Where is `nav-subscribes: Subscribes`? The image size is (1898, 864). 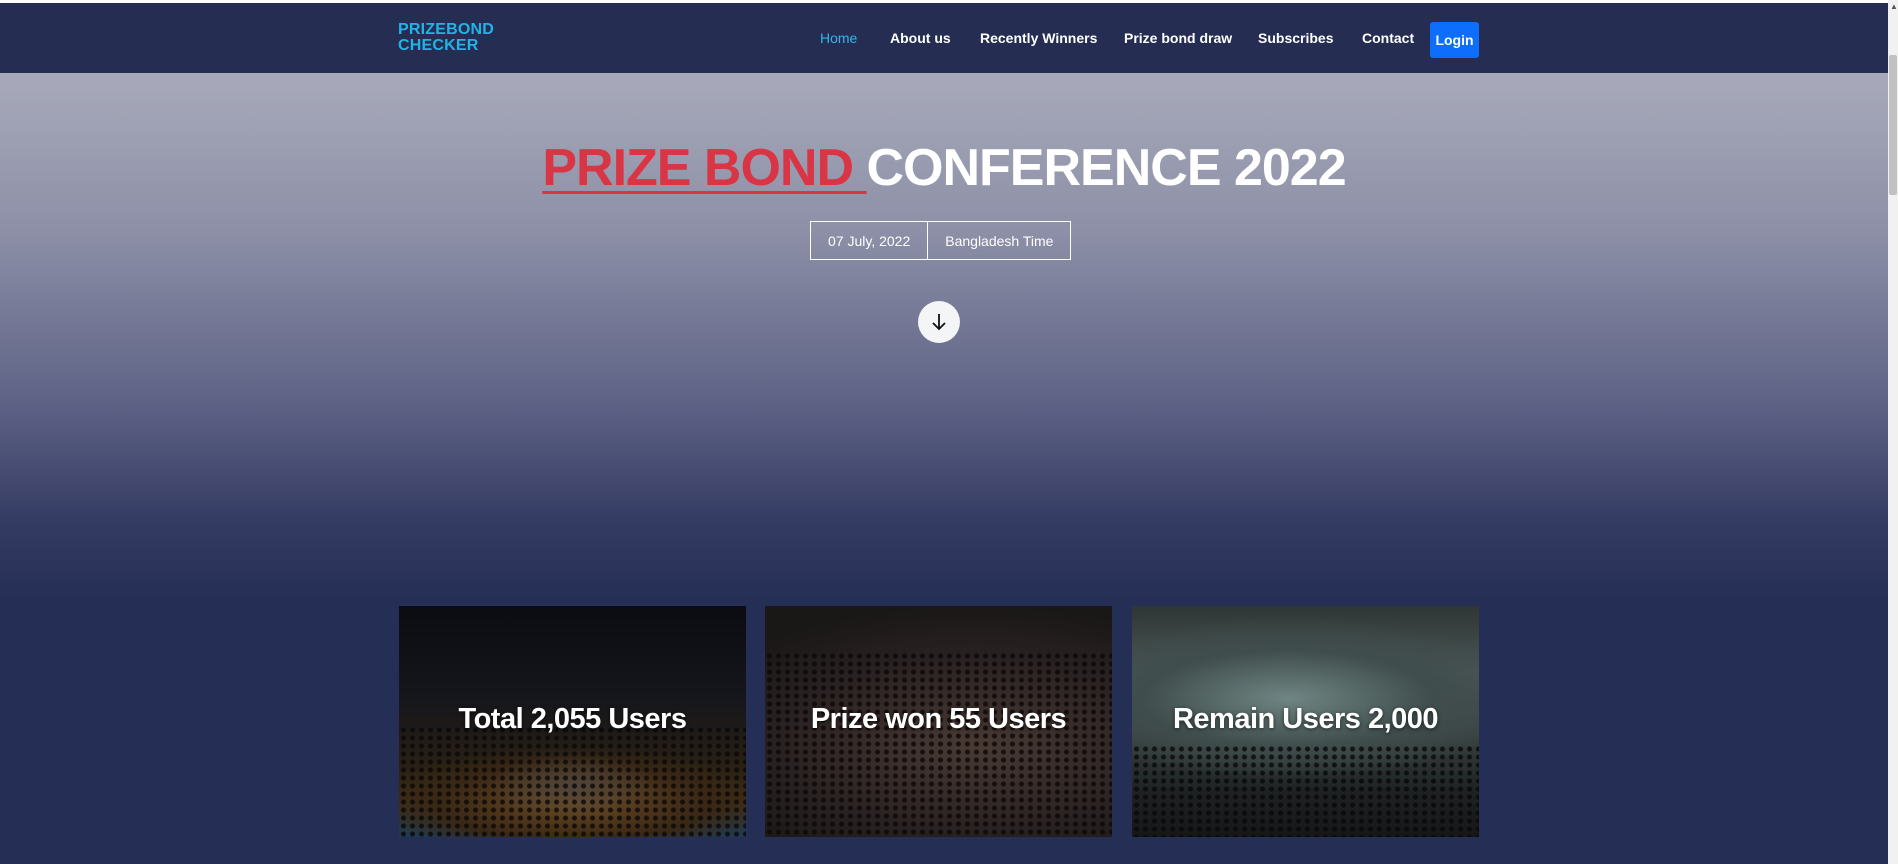 nav-subscribes: Subscribes is located at coordinates (1295, 38).